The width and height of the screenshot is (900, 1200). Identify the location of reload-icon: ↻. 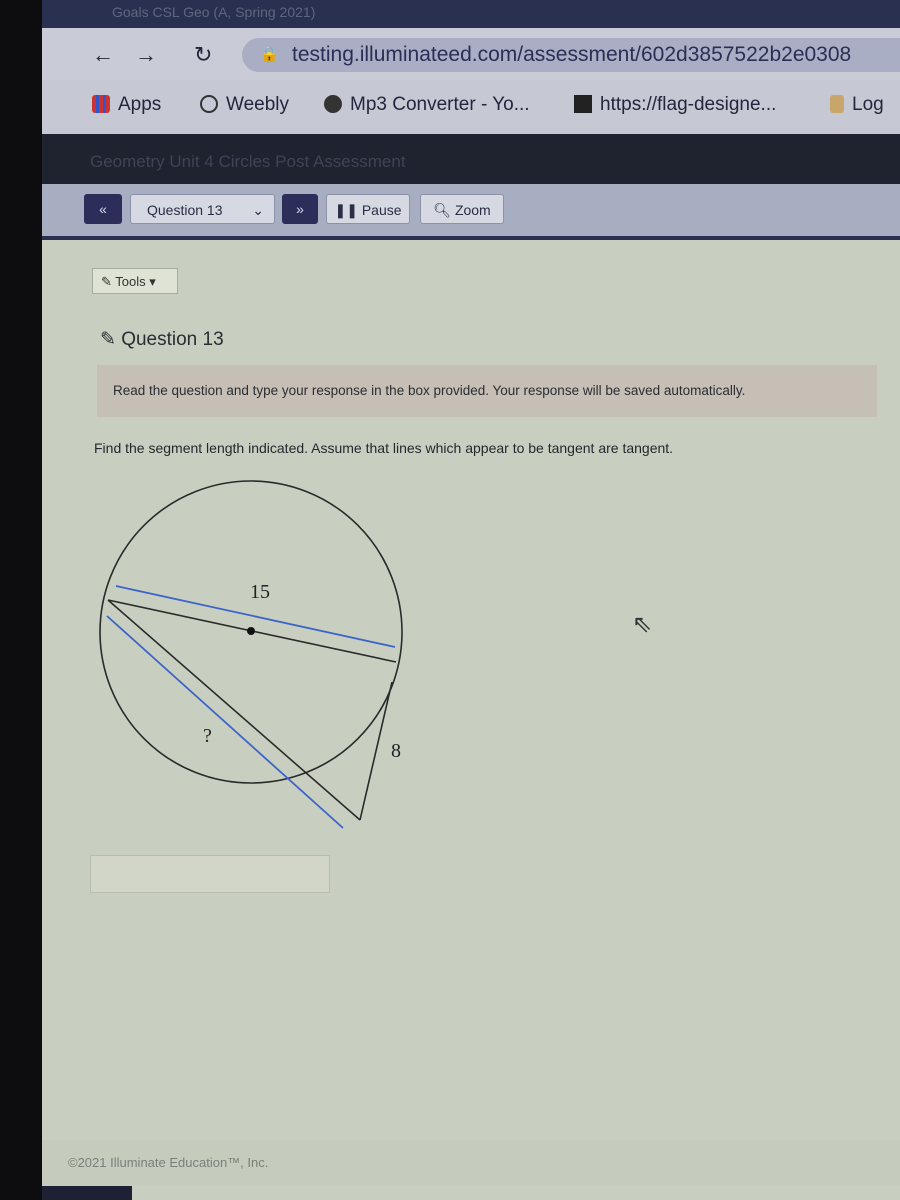
(203, 55).